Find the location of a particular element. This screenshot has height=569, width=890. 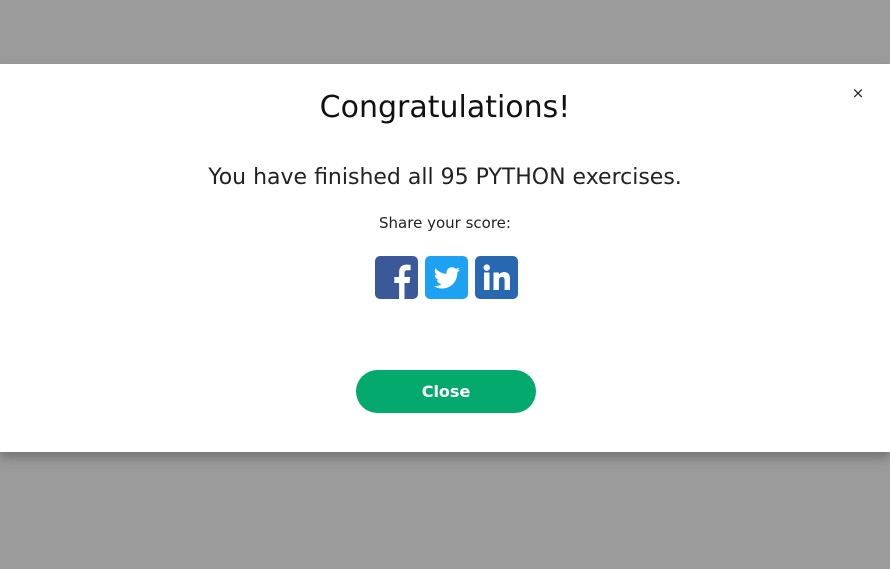

twitter-share-button is located at coordinates (446, 277).